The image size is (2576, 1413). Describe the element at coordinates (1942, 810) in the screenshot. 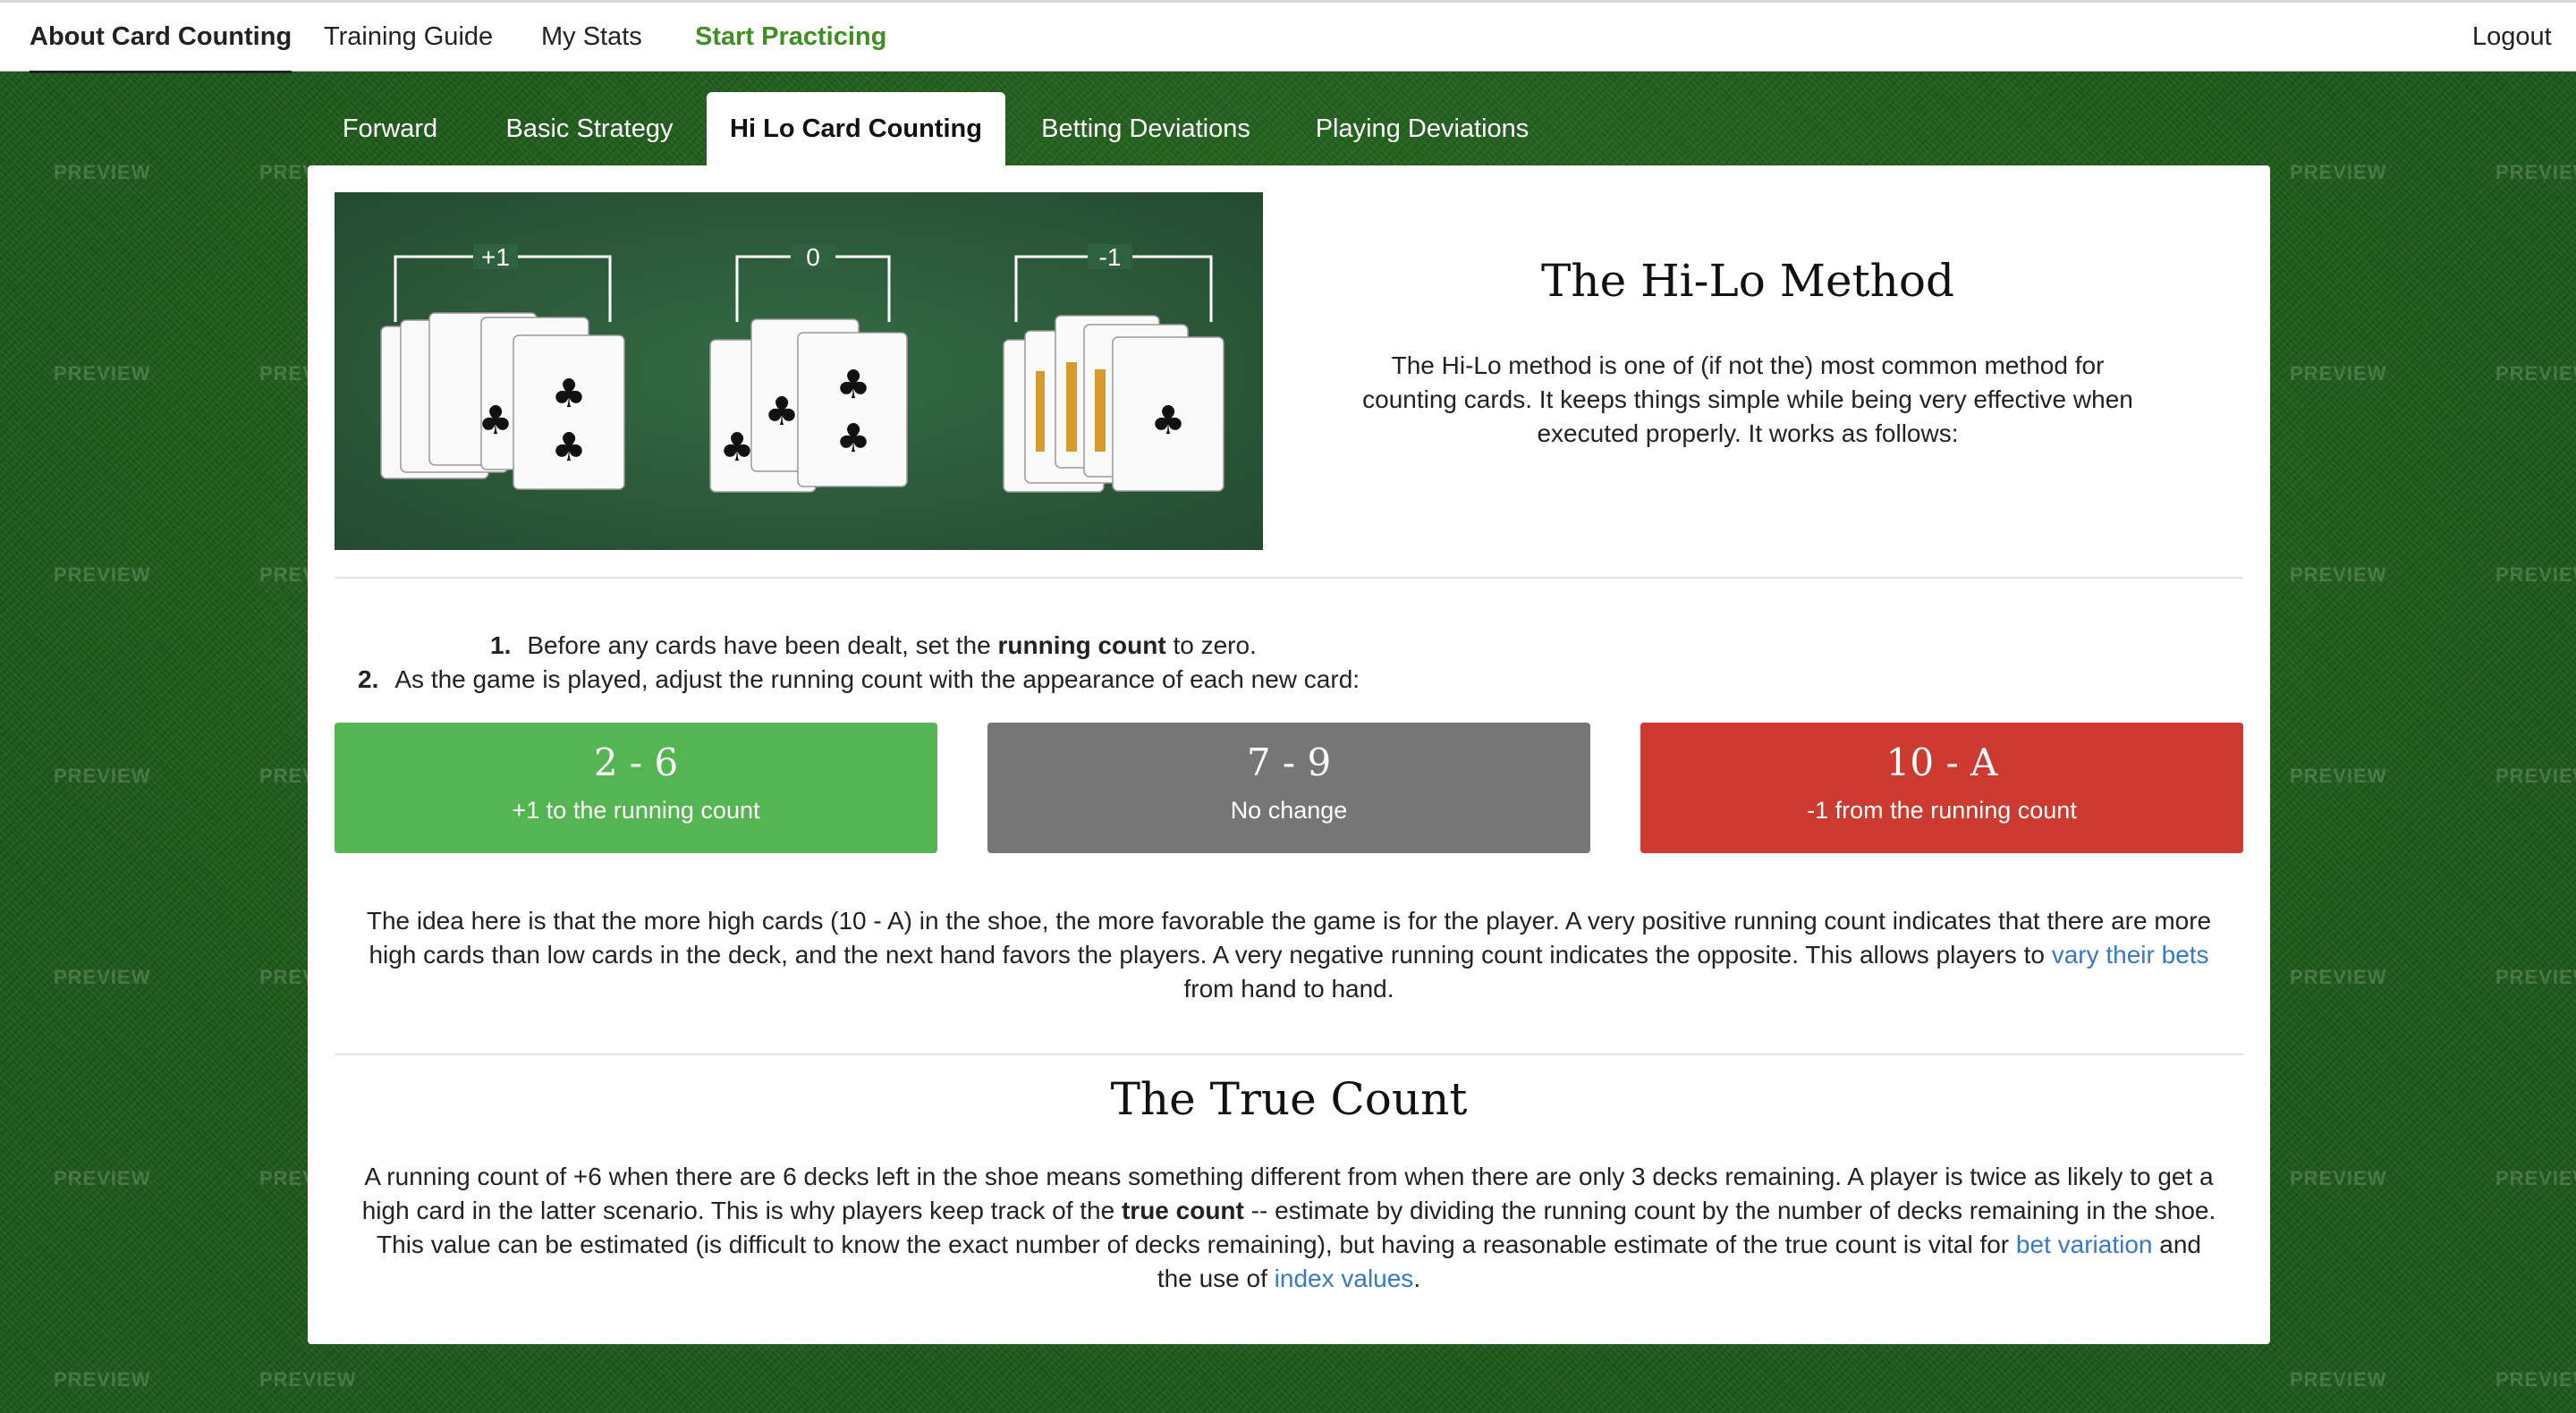

I see `range-high-desc: -1 from the running count` at that location.